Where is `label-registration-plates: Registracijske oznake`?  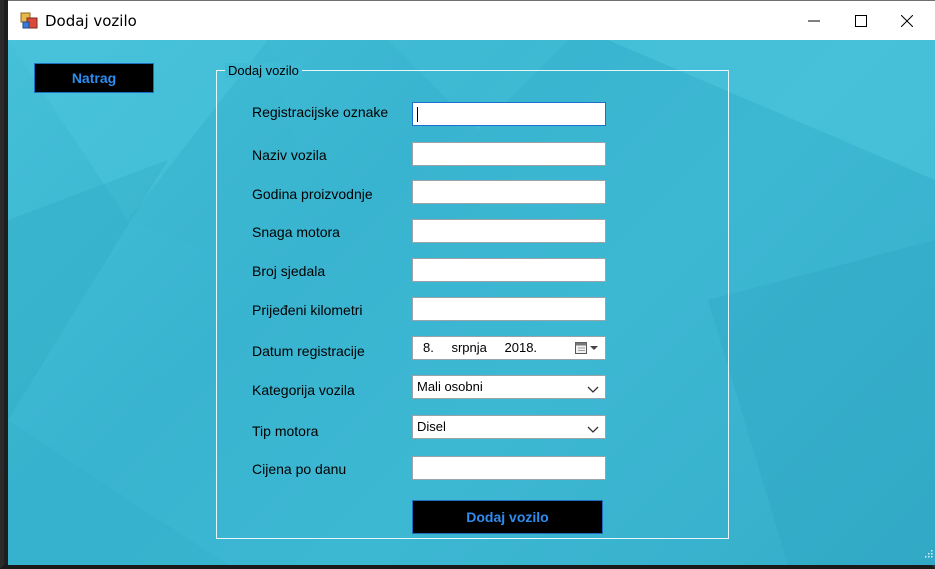 label-registration-plates: Registracijske oznake is located at coordinates (320, 112).